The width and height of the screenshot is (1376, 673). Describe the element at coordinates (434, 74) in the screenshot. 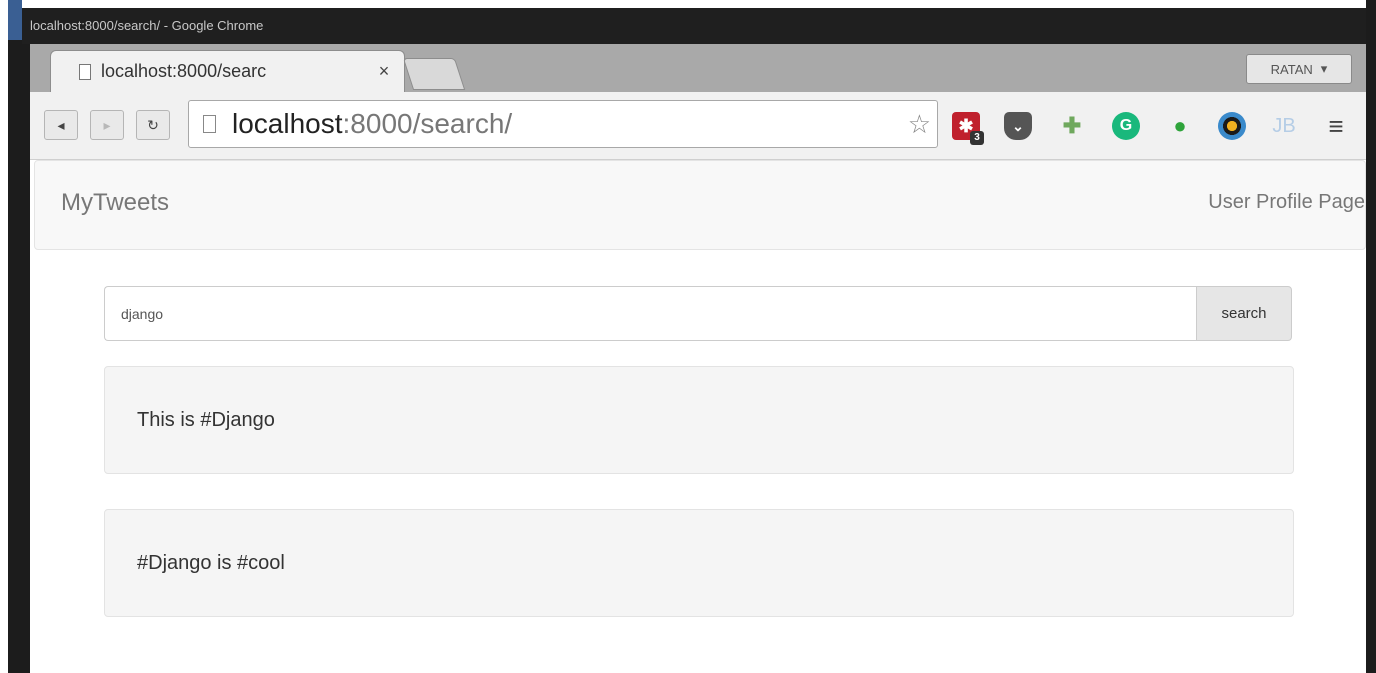

I see `new-tab-button` at that location.